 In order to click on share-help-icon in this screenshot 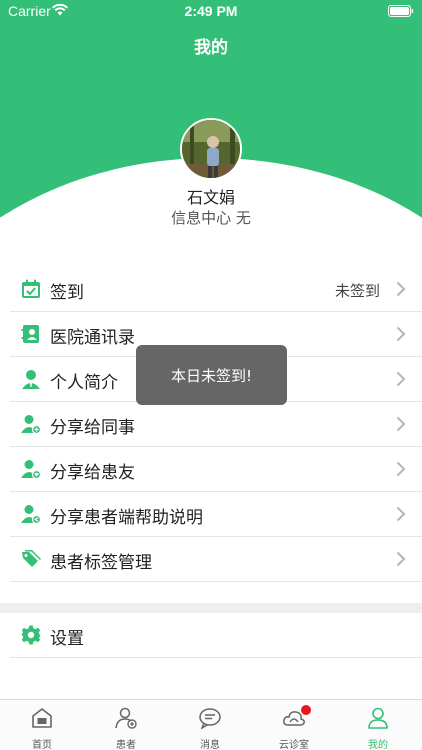, I will do `click(31, 514)`.